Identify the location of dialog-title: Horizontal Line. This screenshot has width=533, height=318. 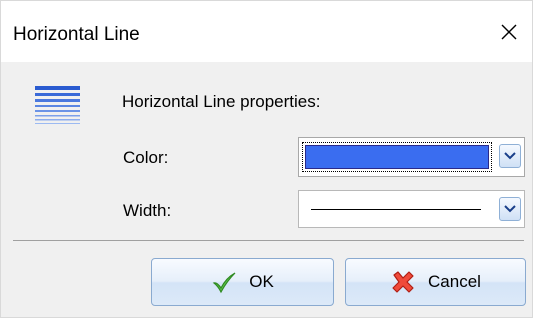
(76, 34).